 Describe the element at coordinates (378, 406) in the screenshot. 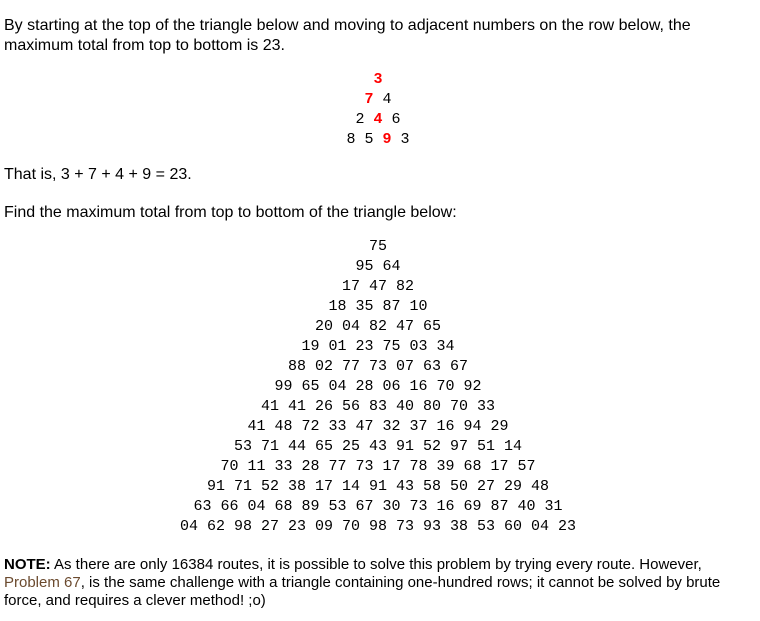

I see `triangle-row: 41 41 26 56 83 40 80 70 33` at that location.